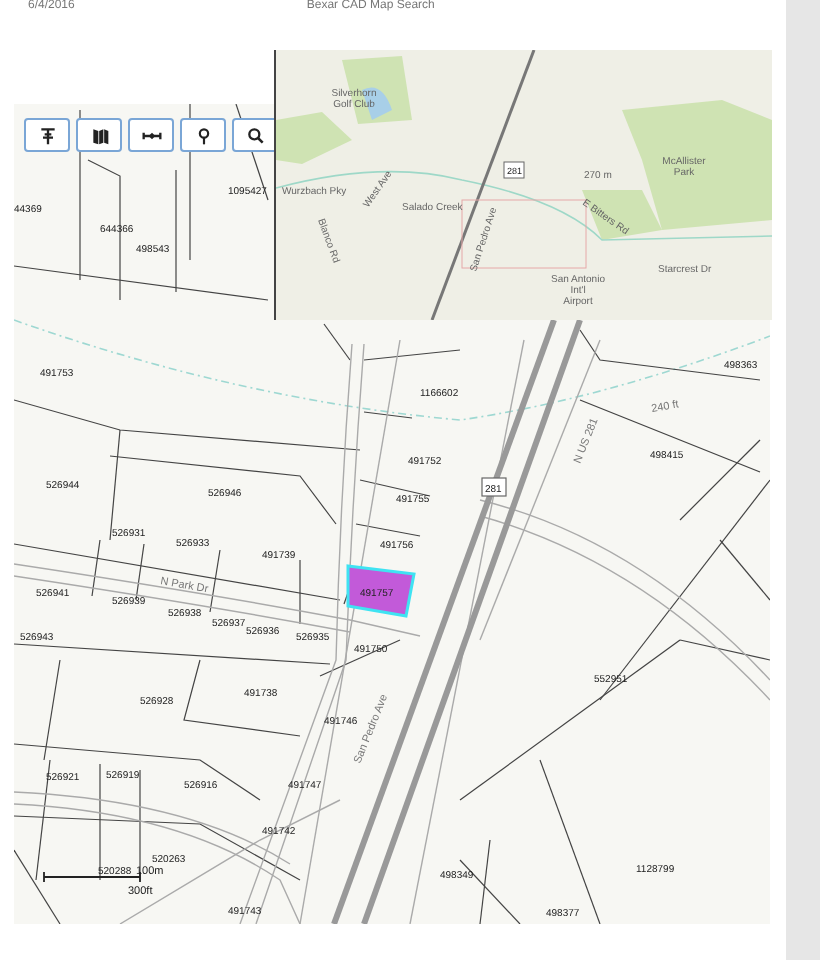  I want to click on map-icon, so click(99, 135).